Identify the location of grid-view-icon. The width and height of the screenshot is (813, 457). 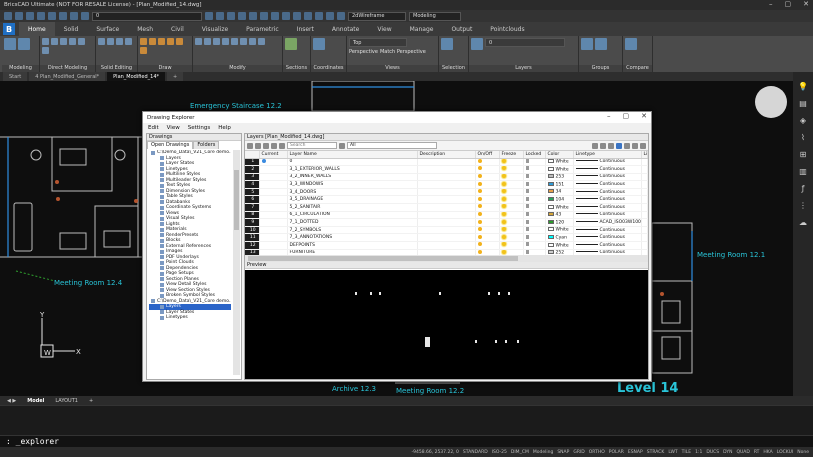
(619, 145).